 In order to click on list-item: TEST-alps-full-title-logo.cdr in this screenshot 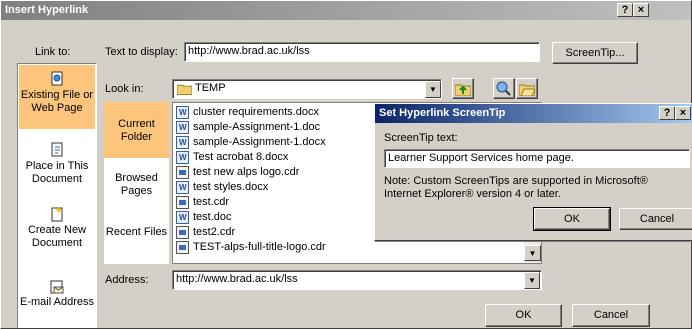, I will do `click(357, 247)`.